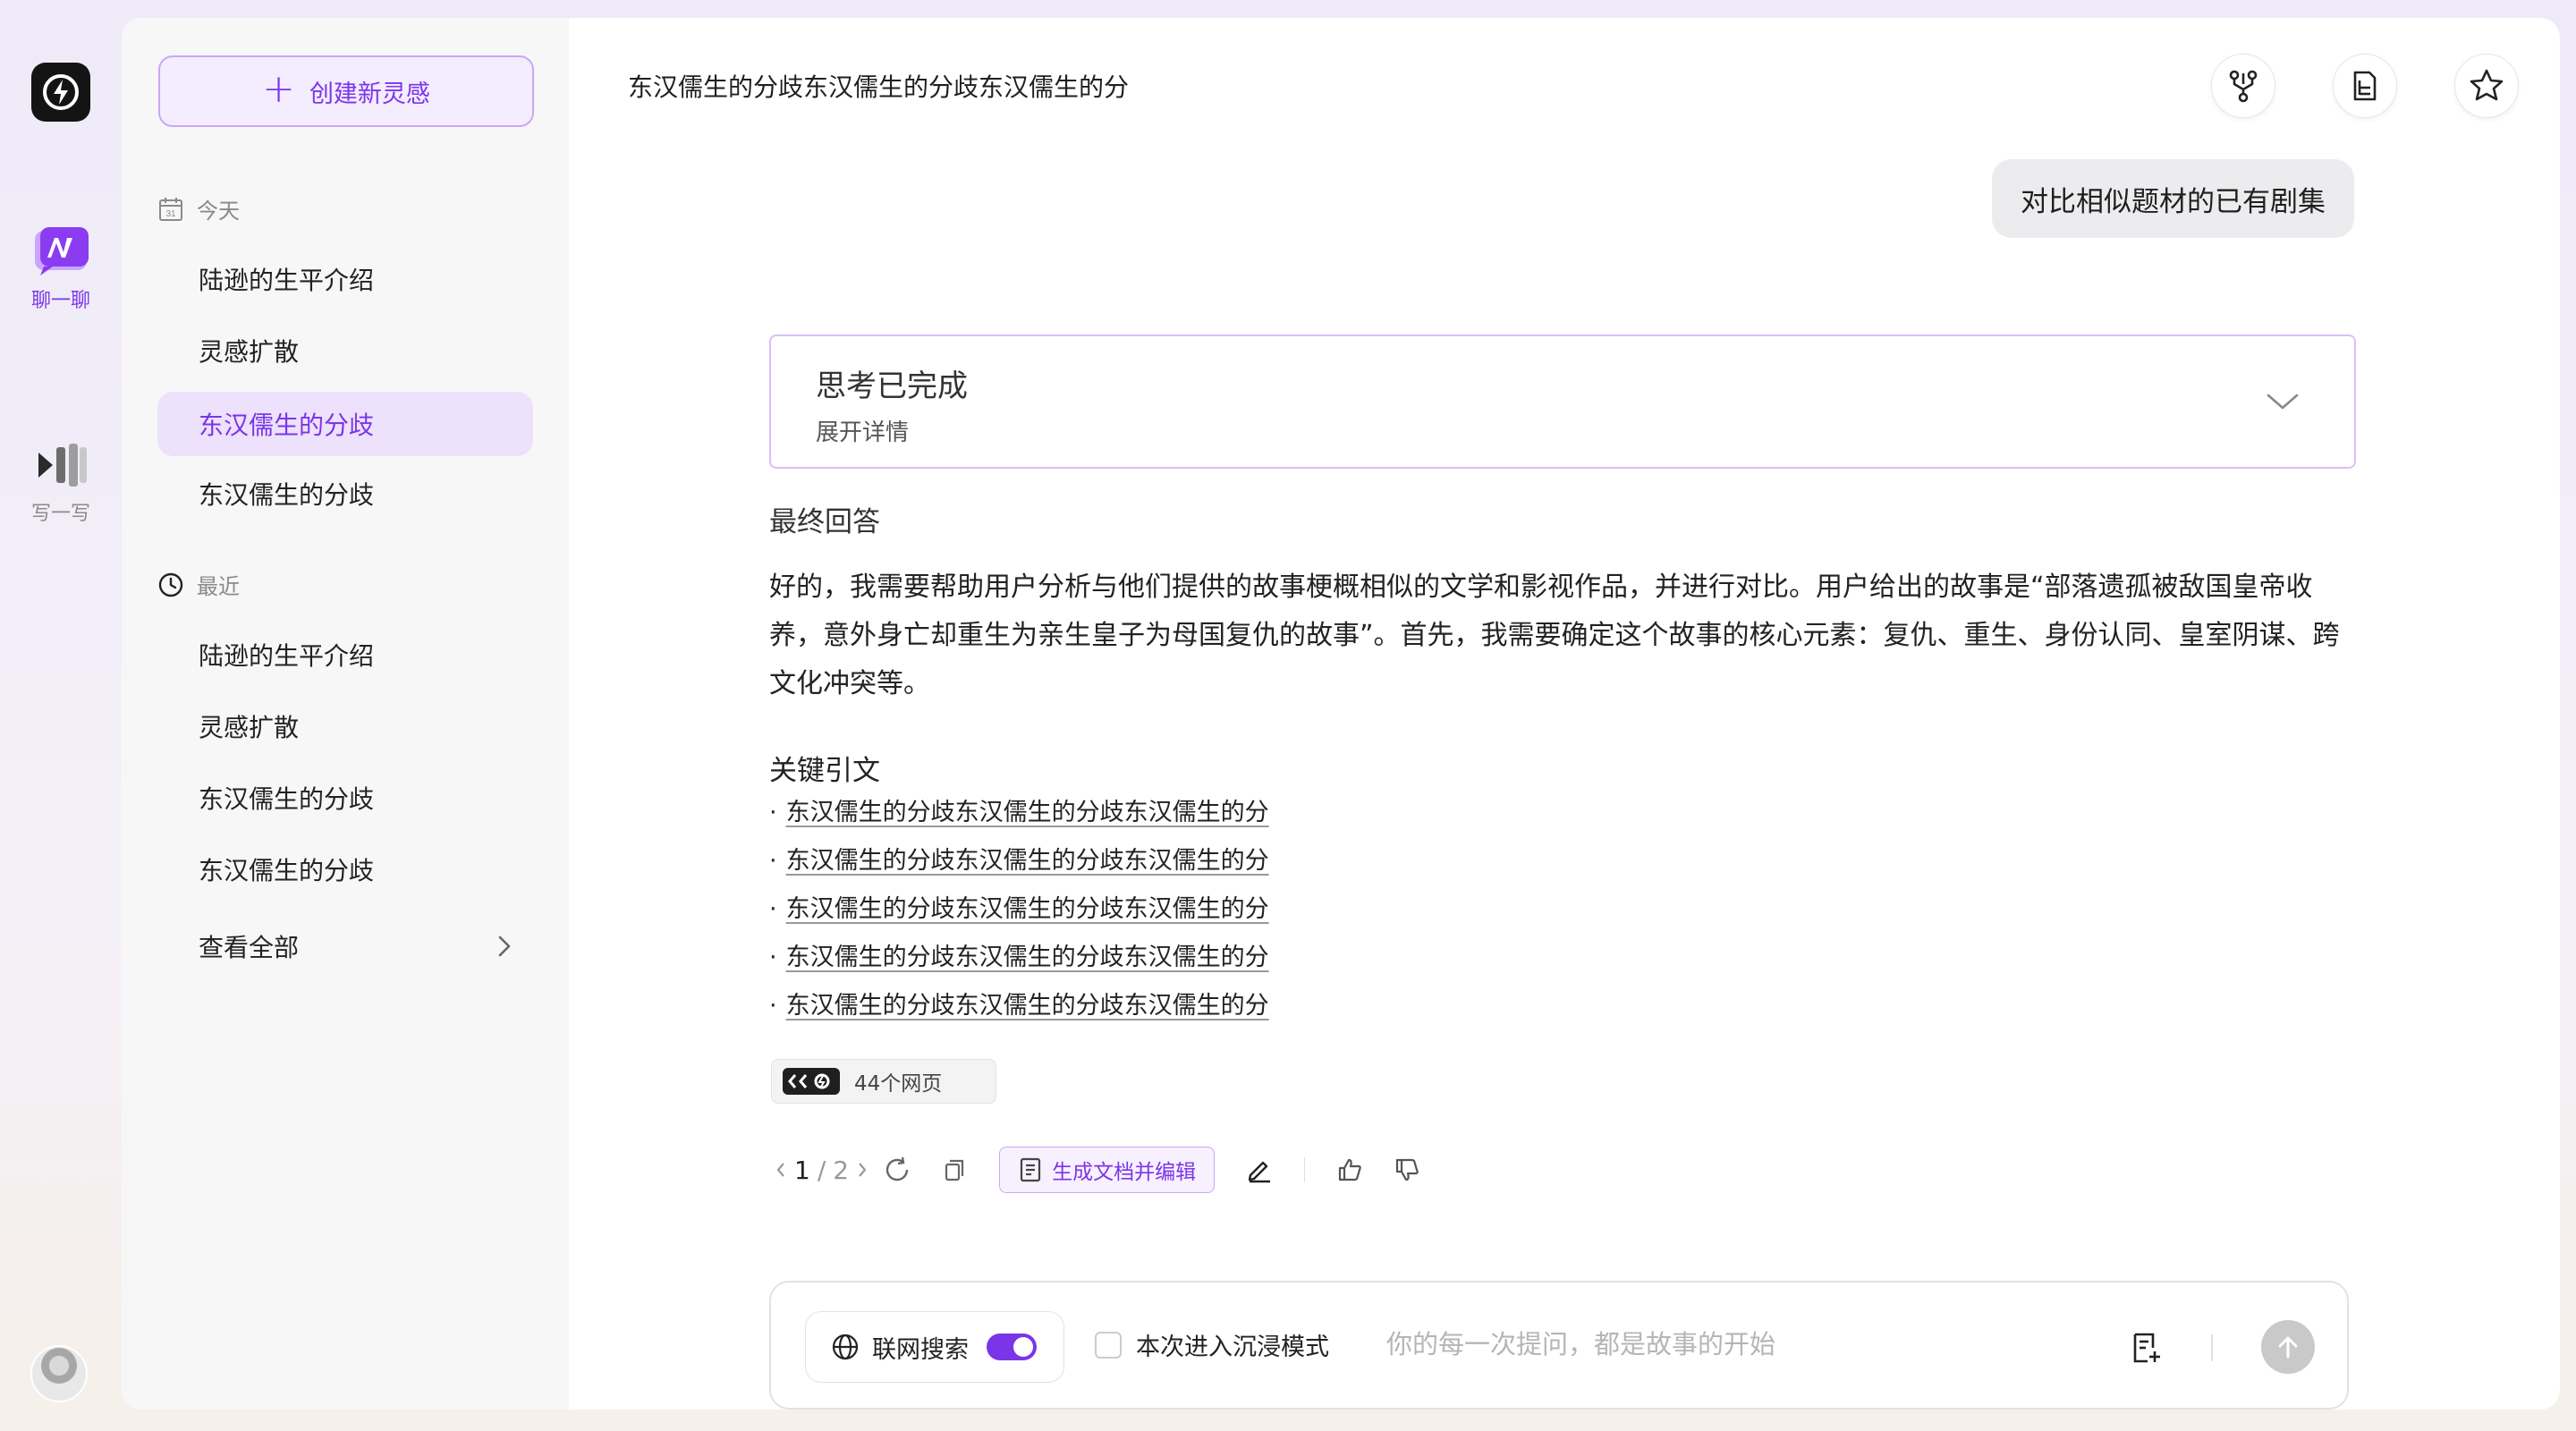  I want to click on svg-text: 31, so click(170, 214).